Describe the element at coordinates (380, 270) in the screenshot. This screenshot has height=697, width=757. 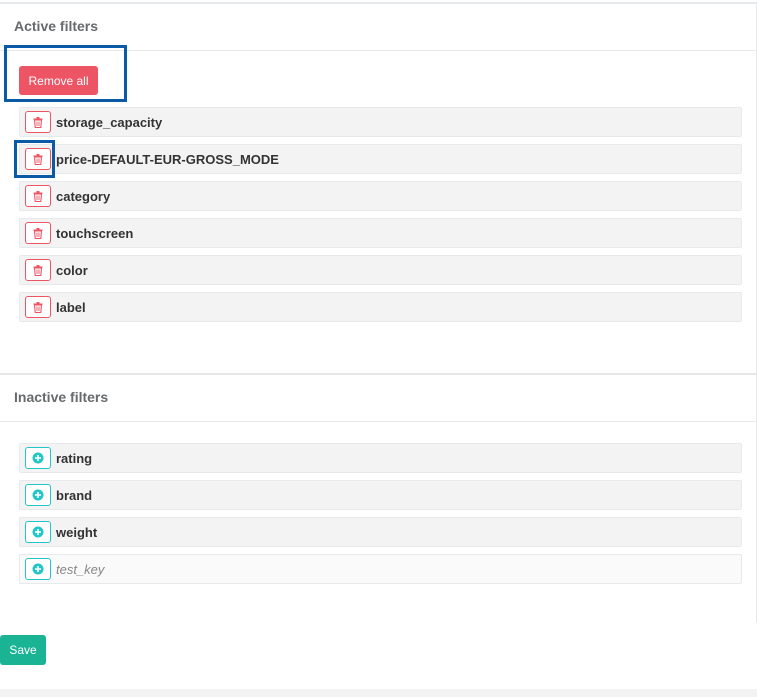
I see `active-filter-row: color` at that location.